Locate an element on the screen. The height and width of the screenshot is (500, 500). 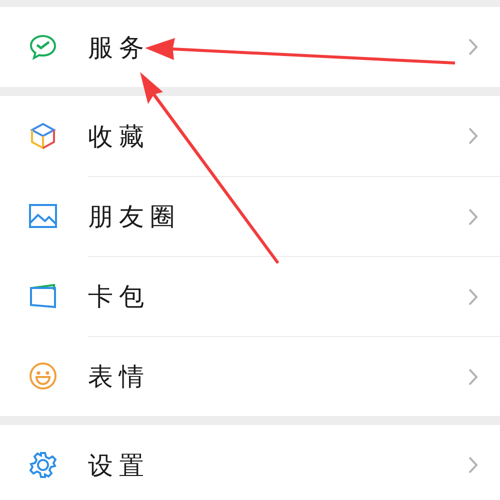
settings-icon is located at coordinates (43, 465).